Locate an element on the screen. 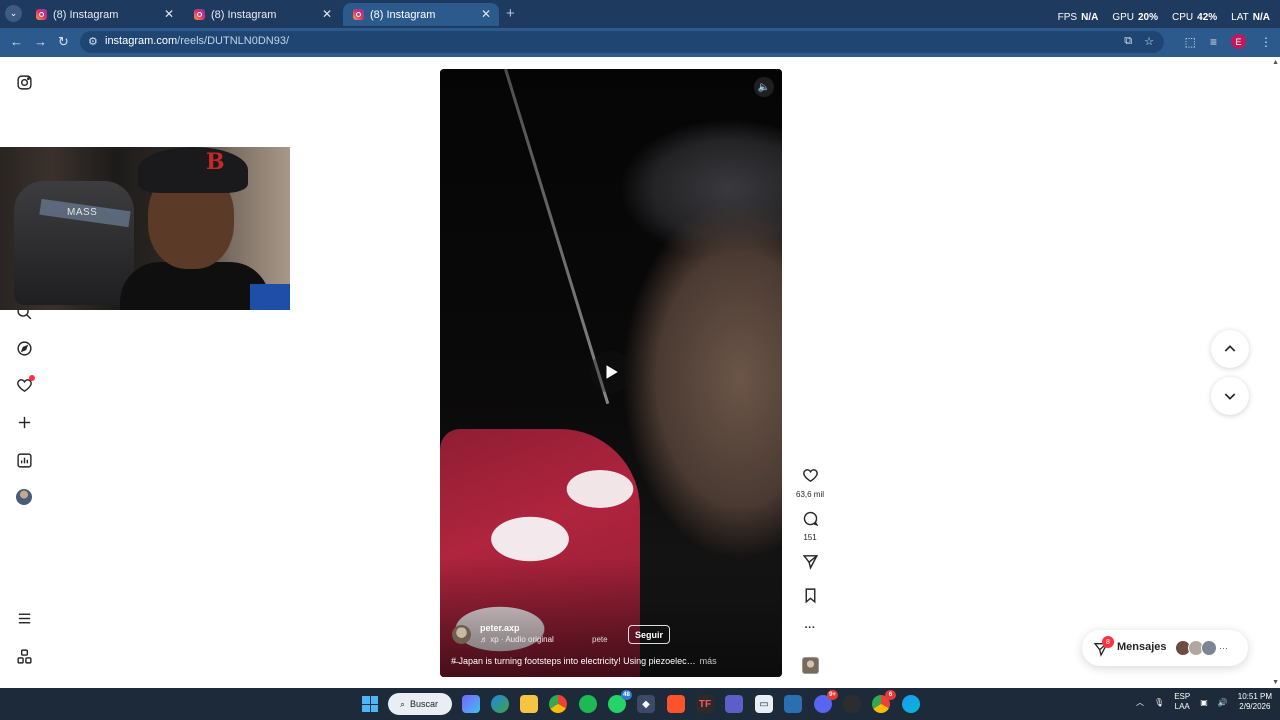 This screenshot has width=1280, height=720. like-action: 63,6 mil is located at coordinates (810, 483).